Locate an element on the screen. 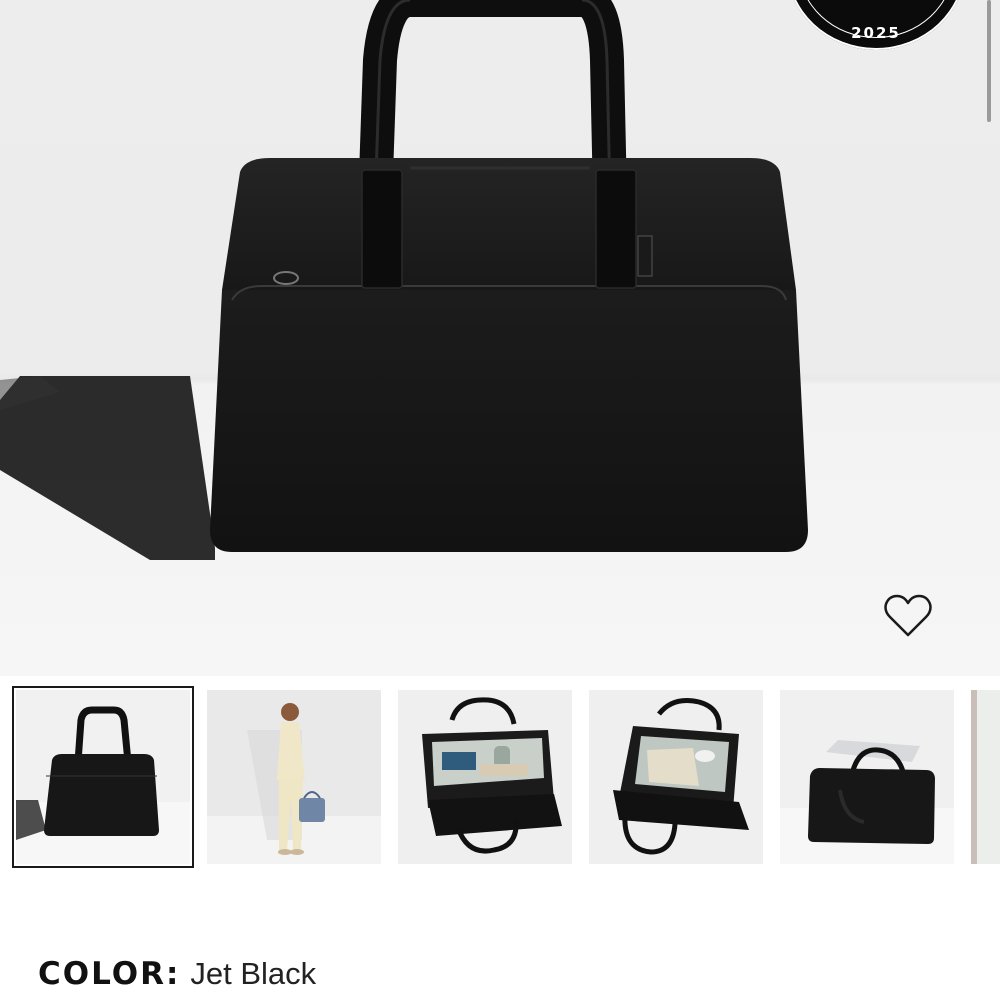 The image size is (1000, 1000). thumbnail-laptop-sleeve is located at coordinates (867, 777).